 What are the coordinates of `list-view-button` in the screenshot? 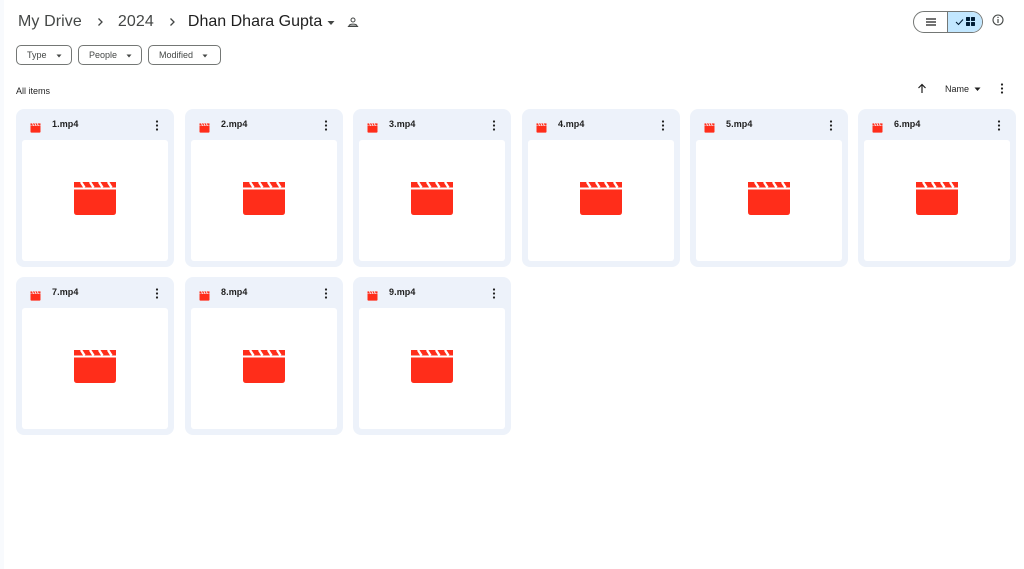 It's located at (930, 22).